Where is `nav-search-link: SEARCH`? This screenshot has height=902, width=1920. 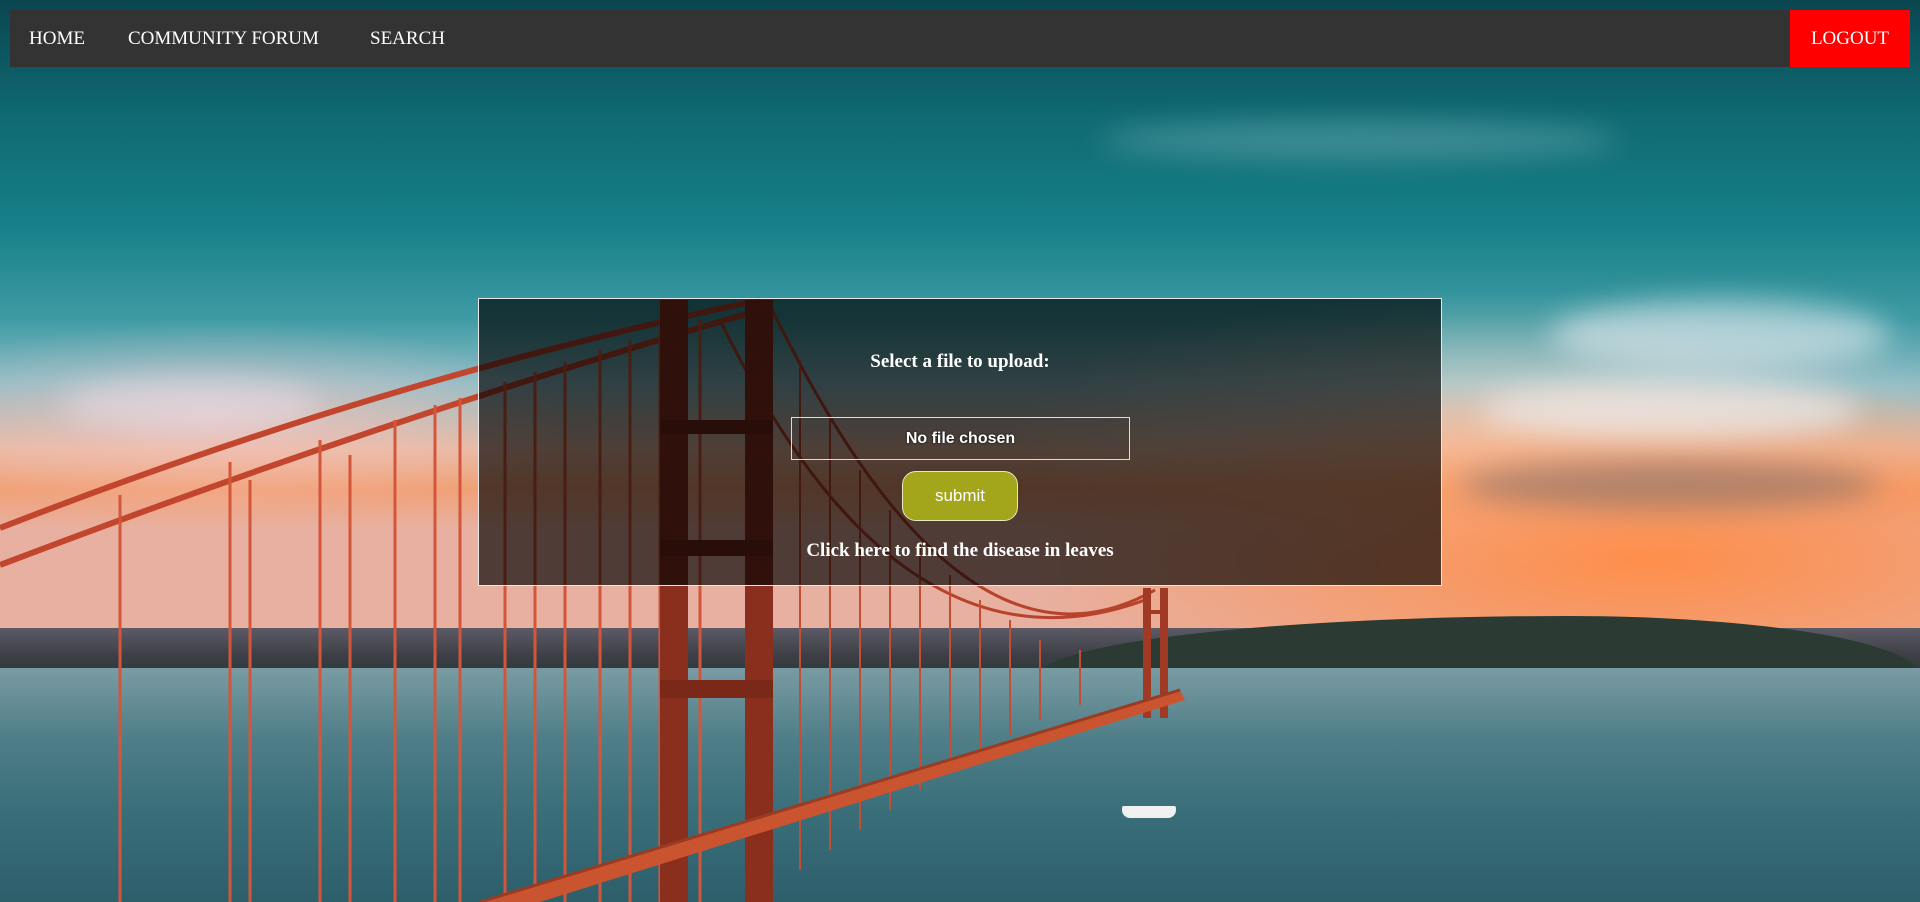 nav-search-link: SEARCH is located at coordinates (407, 38).